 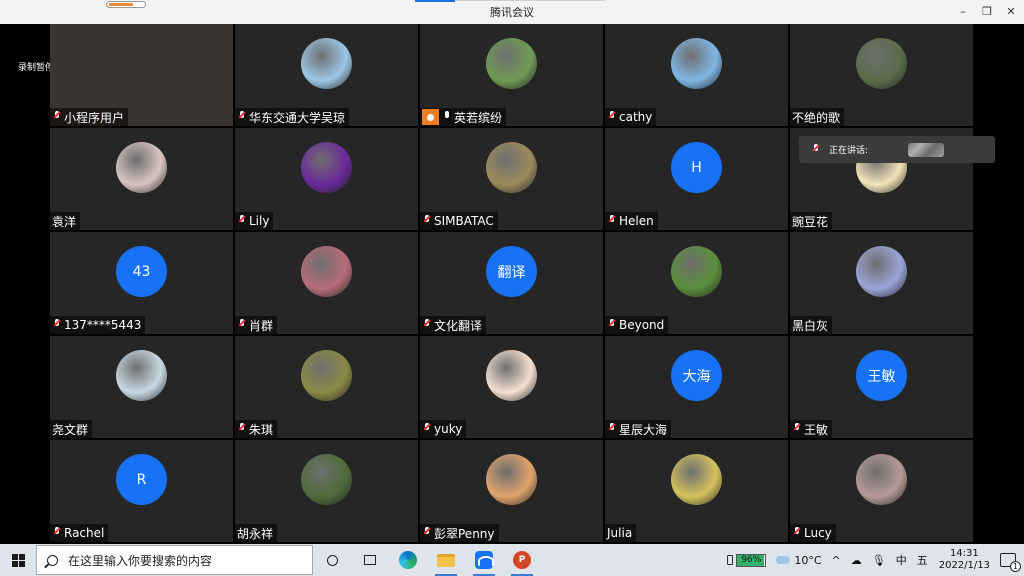 I want to click on system-tray: 96% 10°C ^ ☁ 🎙 中 五 14:31 2022/1/13 1, so click(x=873, y=560).